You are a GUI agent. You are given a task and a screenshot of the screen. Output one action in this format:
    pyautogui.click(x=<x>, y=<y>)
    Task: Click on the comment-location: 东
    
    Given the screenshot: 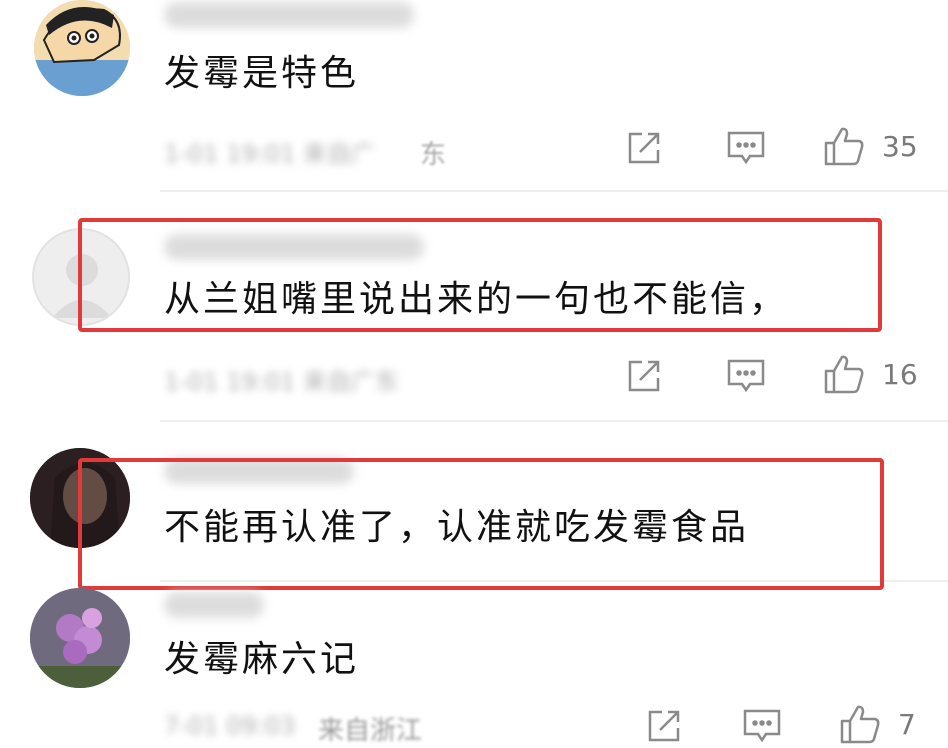 What is the action you would take?
    pyautogui.click(x=433, y=155)
    